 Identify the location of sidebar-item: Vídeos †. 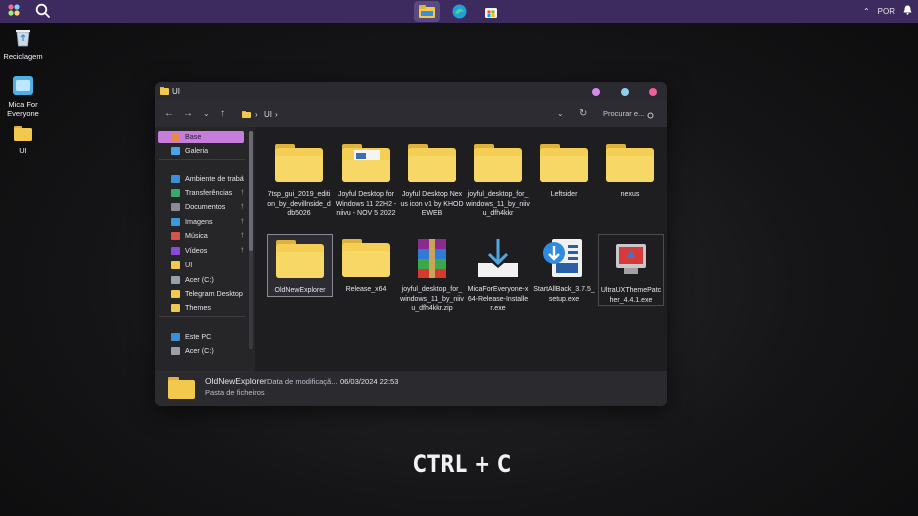
(201, 251).